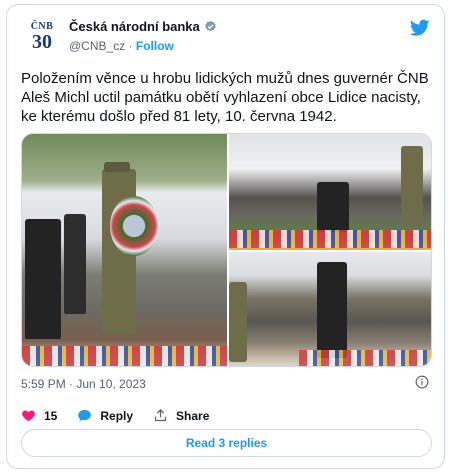  Describe the element at coordinates (75, 264) in the screenshot. I see `person-figure` at that location.